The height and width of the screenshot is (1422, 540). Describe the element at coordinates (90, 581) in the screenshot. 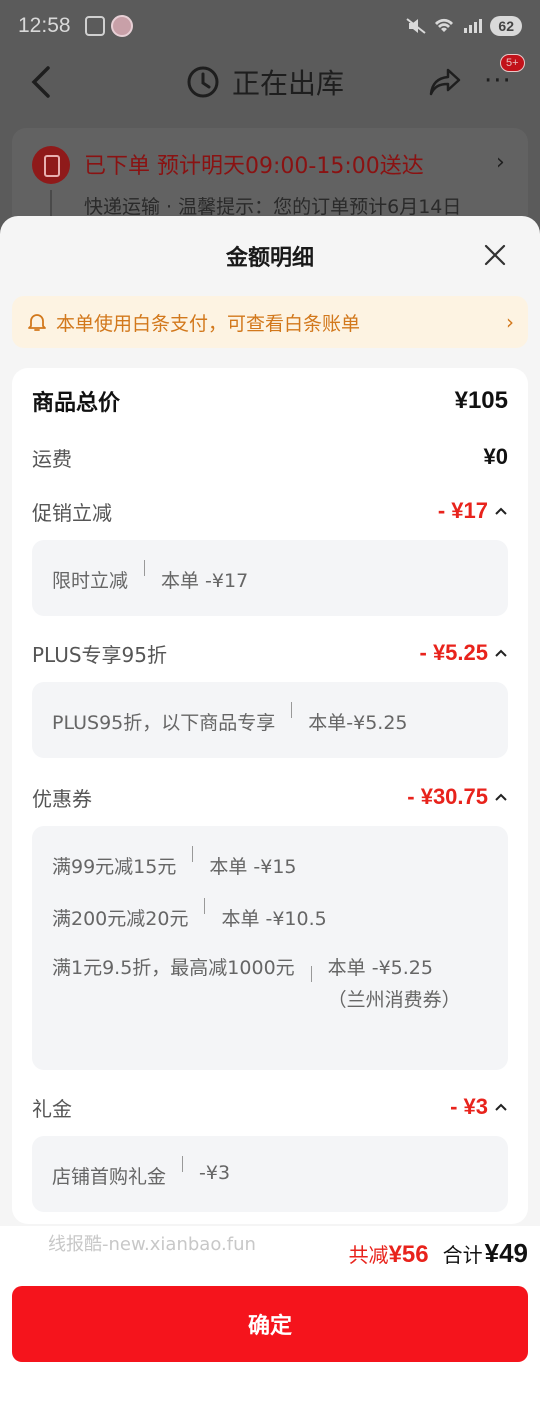

I see `promo-item-name: 限时立减` at that location.